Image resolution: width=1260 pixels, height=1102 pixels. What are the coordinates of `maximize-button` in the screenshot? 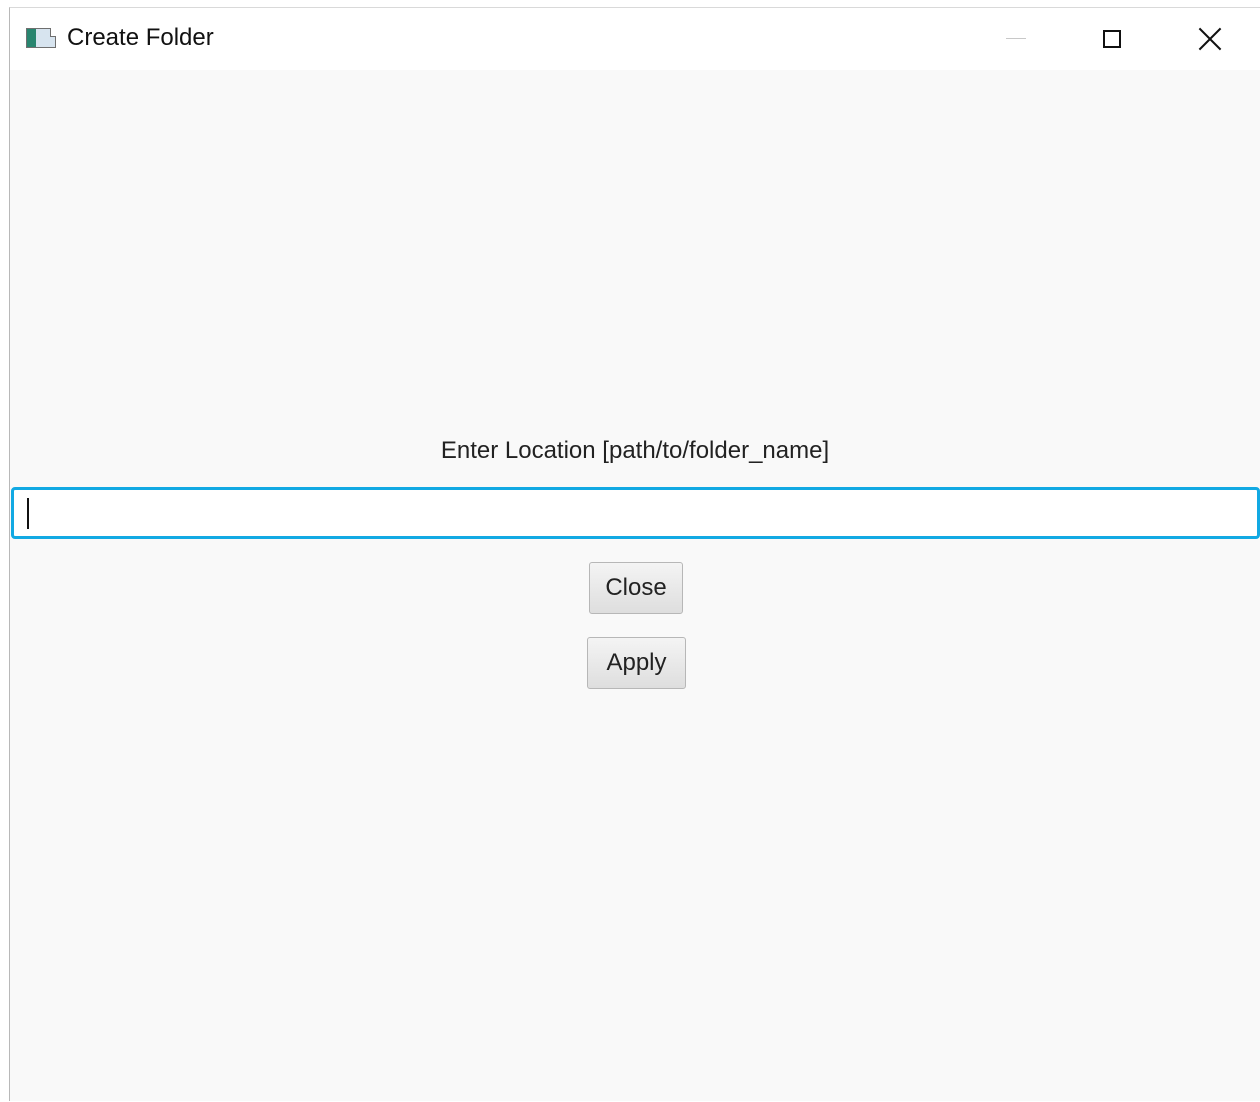 It's located at (1112, 39).